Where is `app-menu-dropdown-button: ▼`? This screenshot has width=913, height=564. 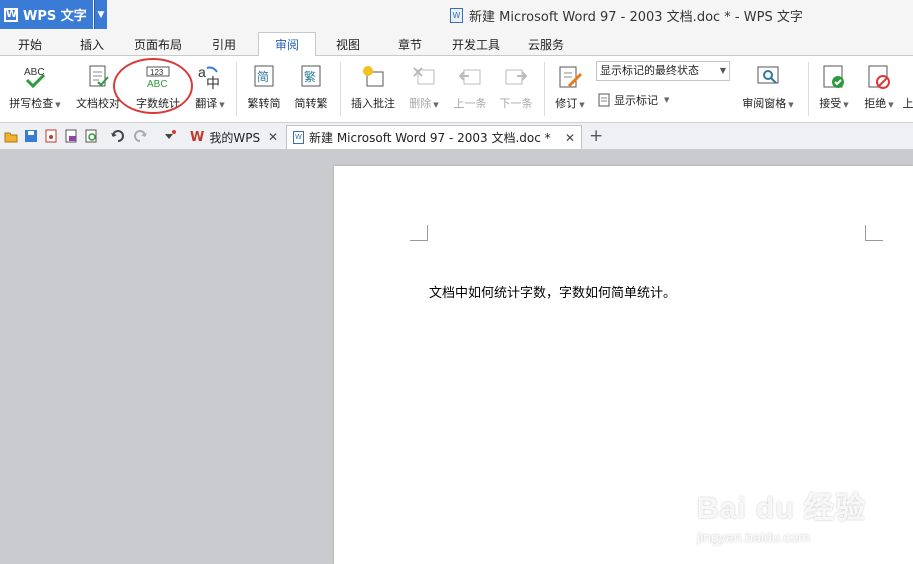
app-menu-dropdown-button: ▼ is located at coordinates (100, 14).